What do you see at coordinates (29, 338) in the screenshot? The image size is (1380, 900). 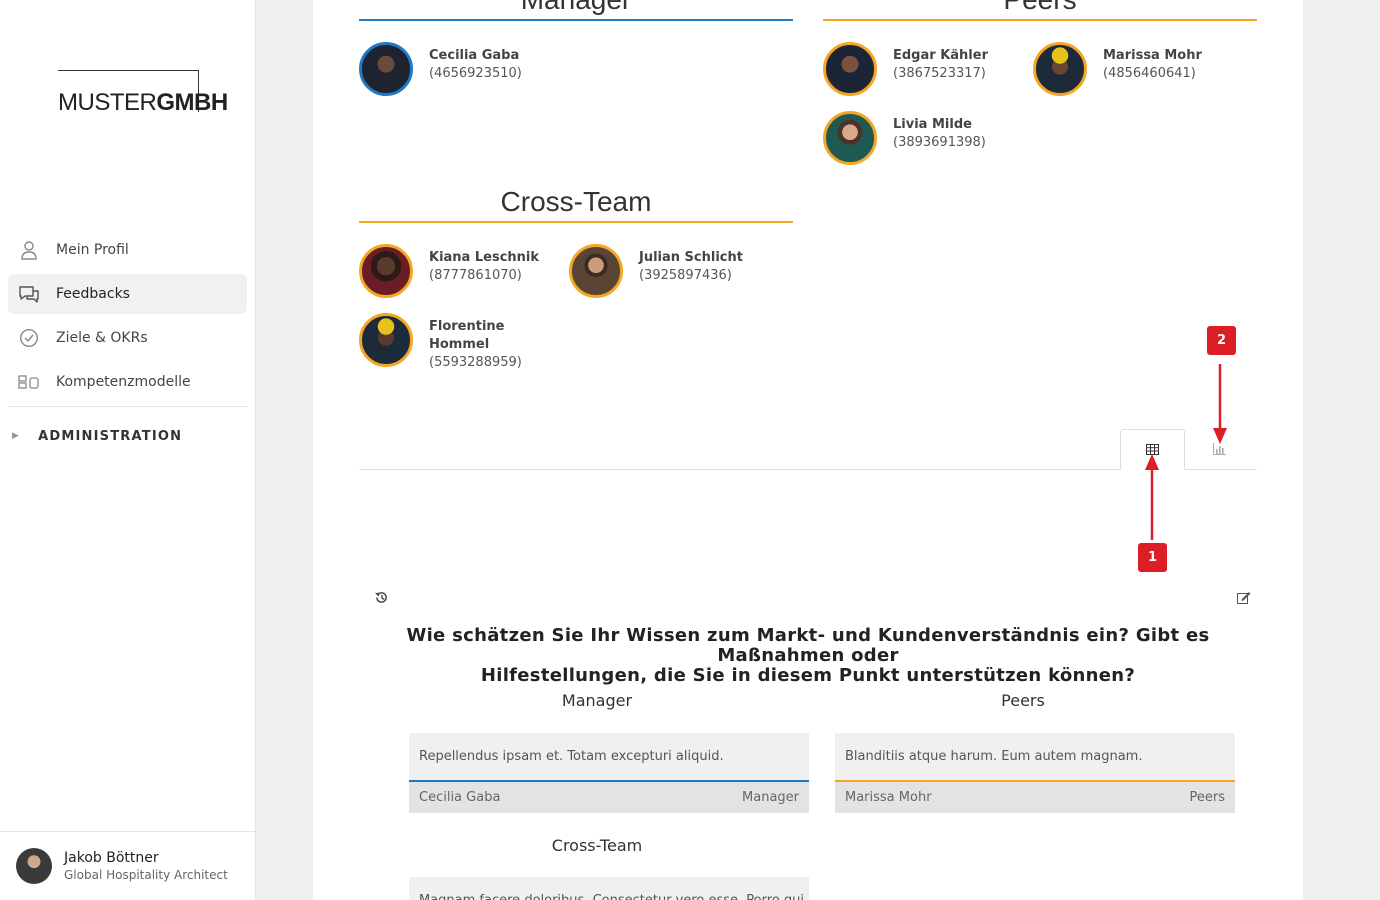 I see `check-circle-icon` at bounding box center [29, 338].